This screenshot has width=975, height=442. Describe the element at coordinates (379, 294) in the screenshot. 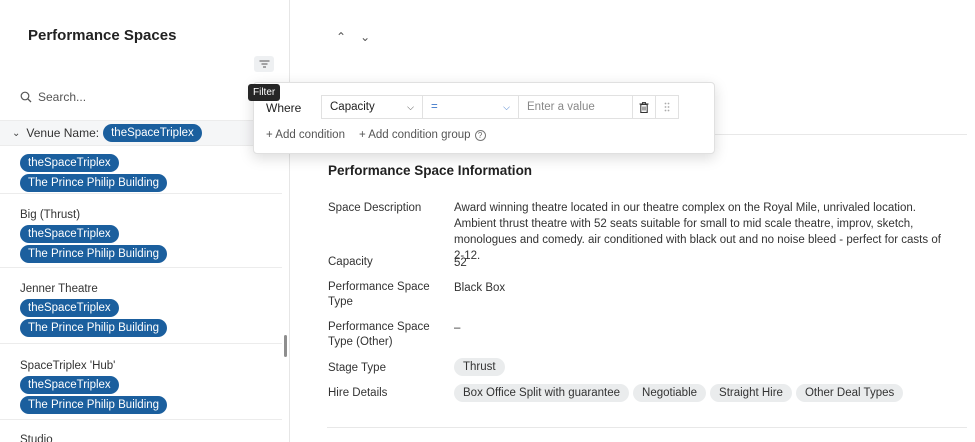

I see `field-label-space-type: Performance Space Type` at that location.